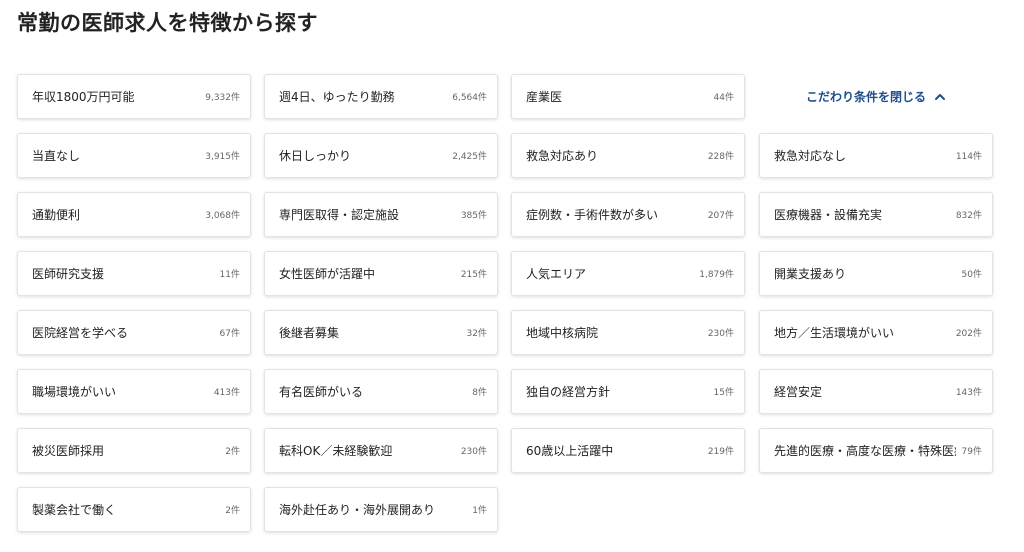 This screenshot has width=1024, height=552. What do you see at coordinates (134, 332) in the screenshot?
I see `feature-card: 医院経営を学べる 67件` at bounding box center [134, 332].